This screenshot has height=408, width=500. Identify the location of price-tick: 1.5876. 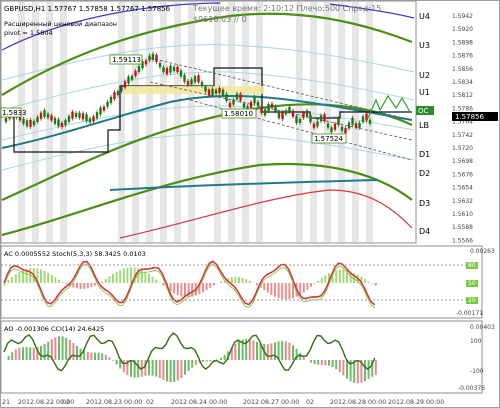
(462, 56).